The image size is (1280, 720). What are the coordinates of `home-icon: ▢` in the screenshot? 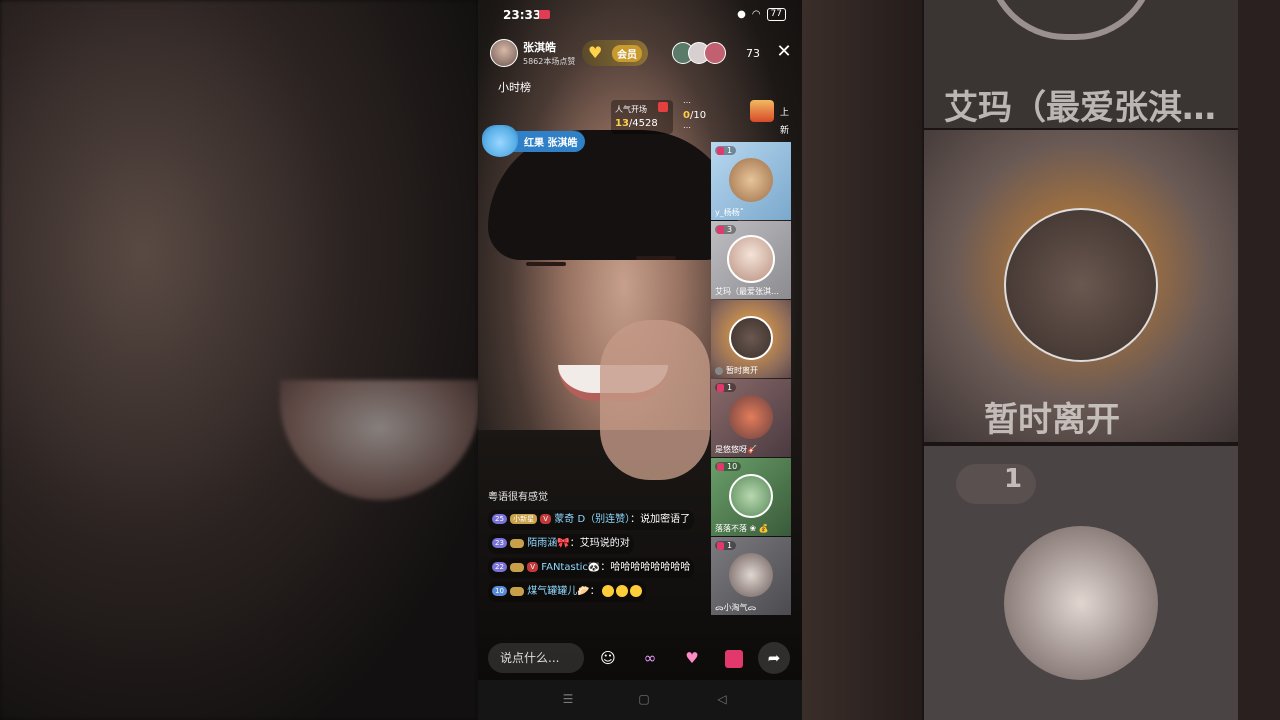 It's located at (644, 699).